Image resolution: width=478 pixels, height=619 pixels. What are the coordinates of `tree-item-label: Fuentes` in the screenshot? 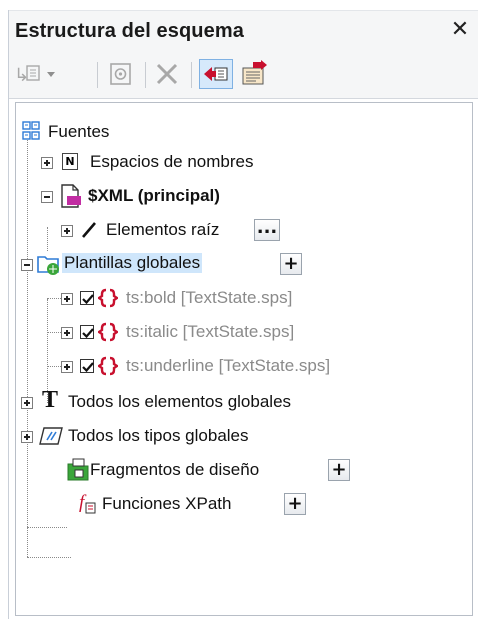 It's located at (79, 131).